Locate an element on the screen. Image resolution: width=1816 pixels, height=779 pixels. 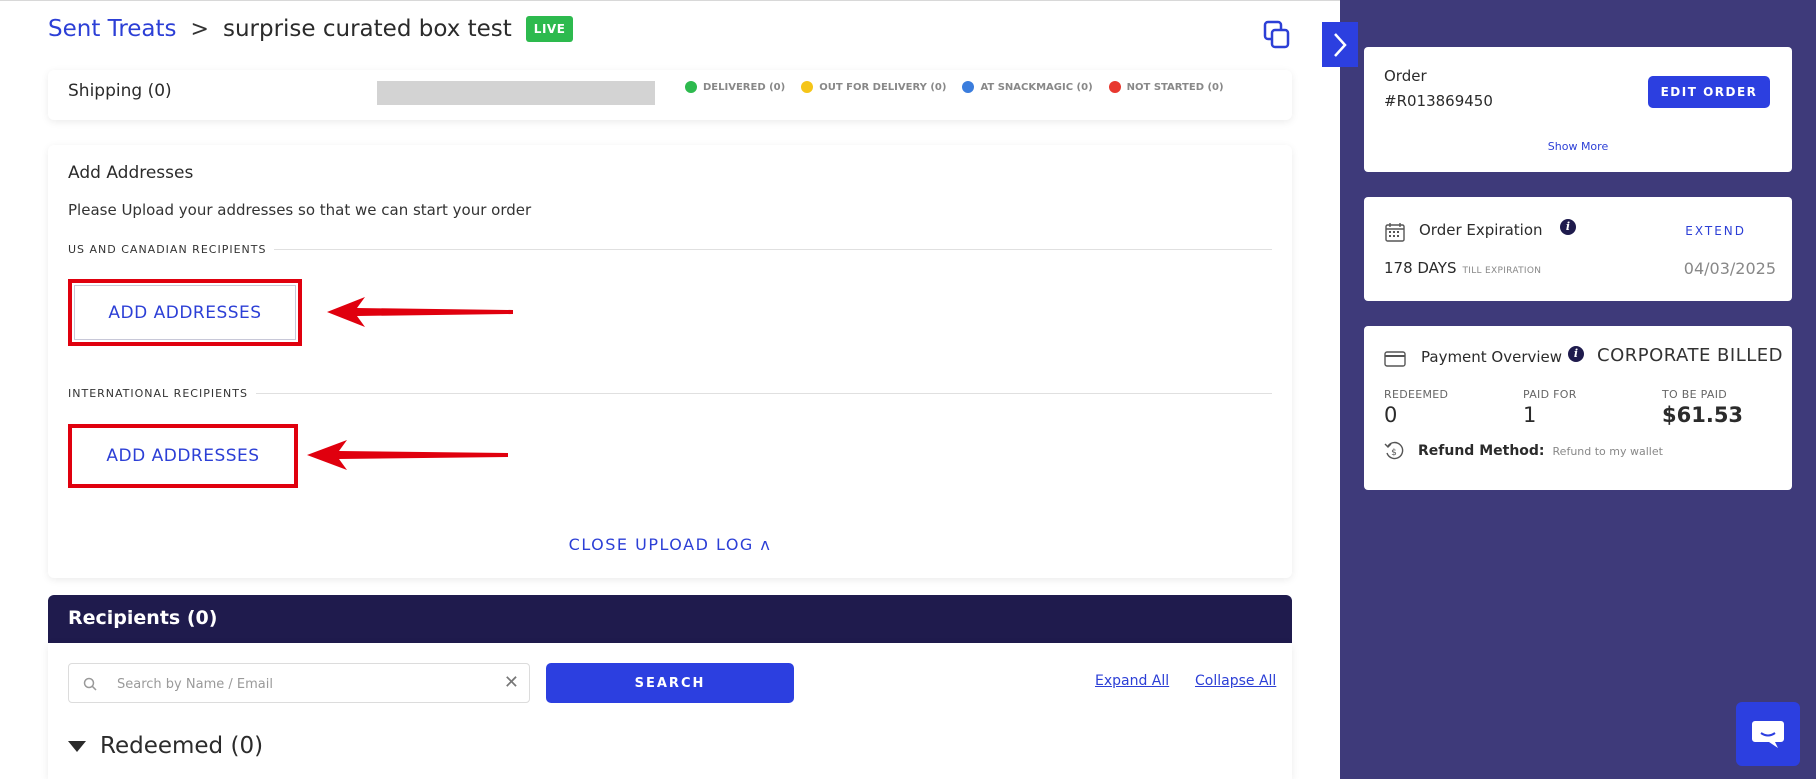
legend-not-started: NOT STARTED (0) is located at coordinates (1166, 87).